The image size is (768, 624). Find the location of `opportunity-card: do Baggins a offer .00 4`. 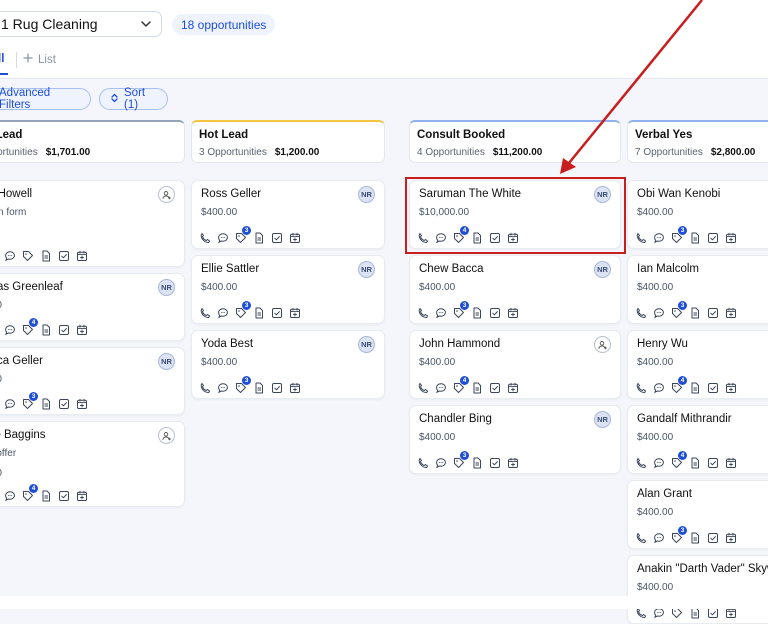

opportunity-card: do Baggins a offer .00 4 is located at coordinates (92, 464).